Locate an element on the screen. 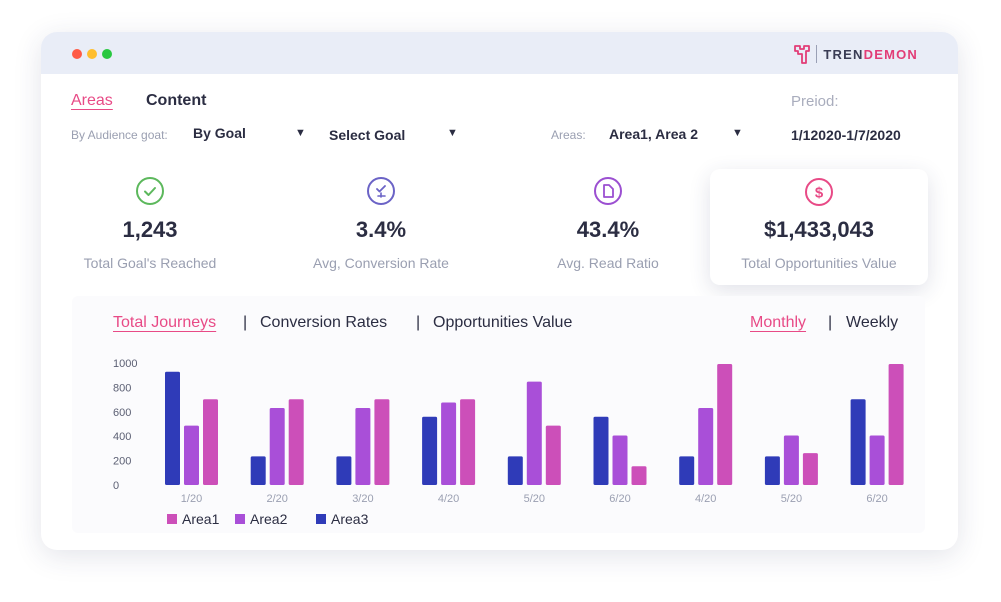 Image resolution: width=1001 pixels, height=602 pixels. kpi-read-ratio: 43.4% Avg. Read Ratio is located at coordinates (608, 226).